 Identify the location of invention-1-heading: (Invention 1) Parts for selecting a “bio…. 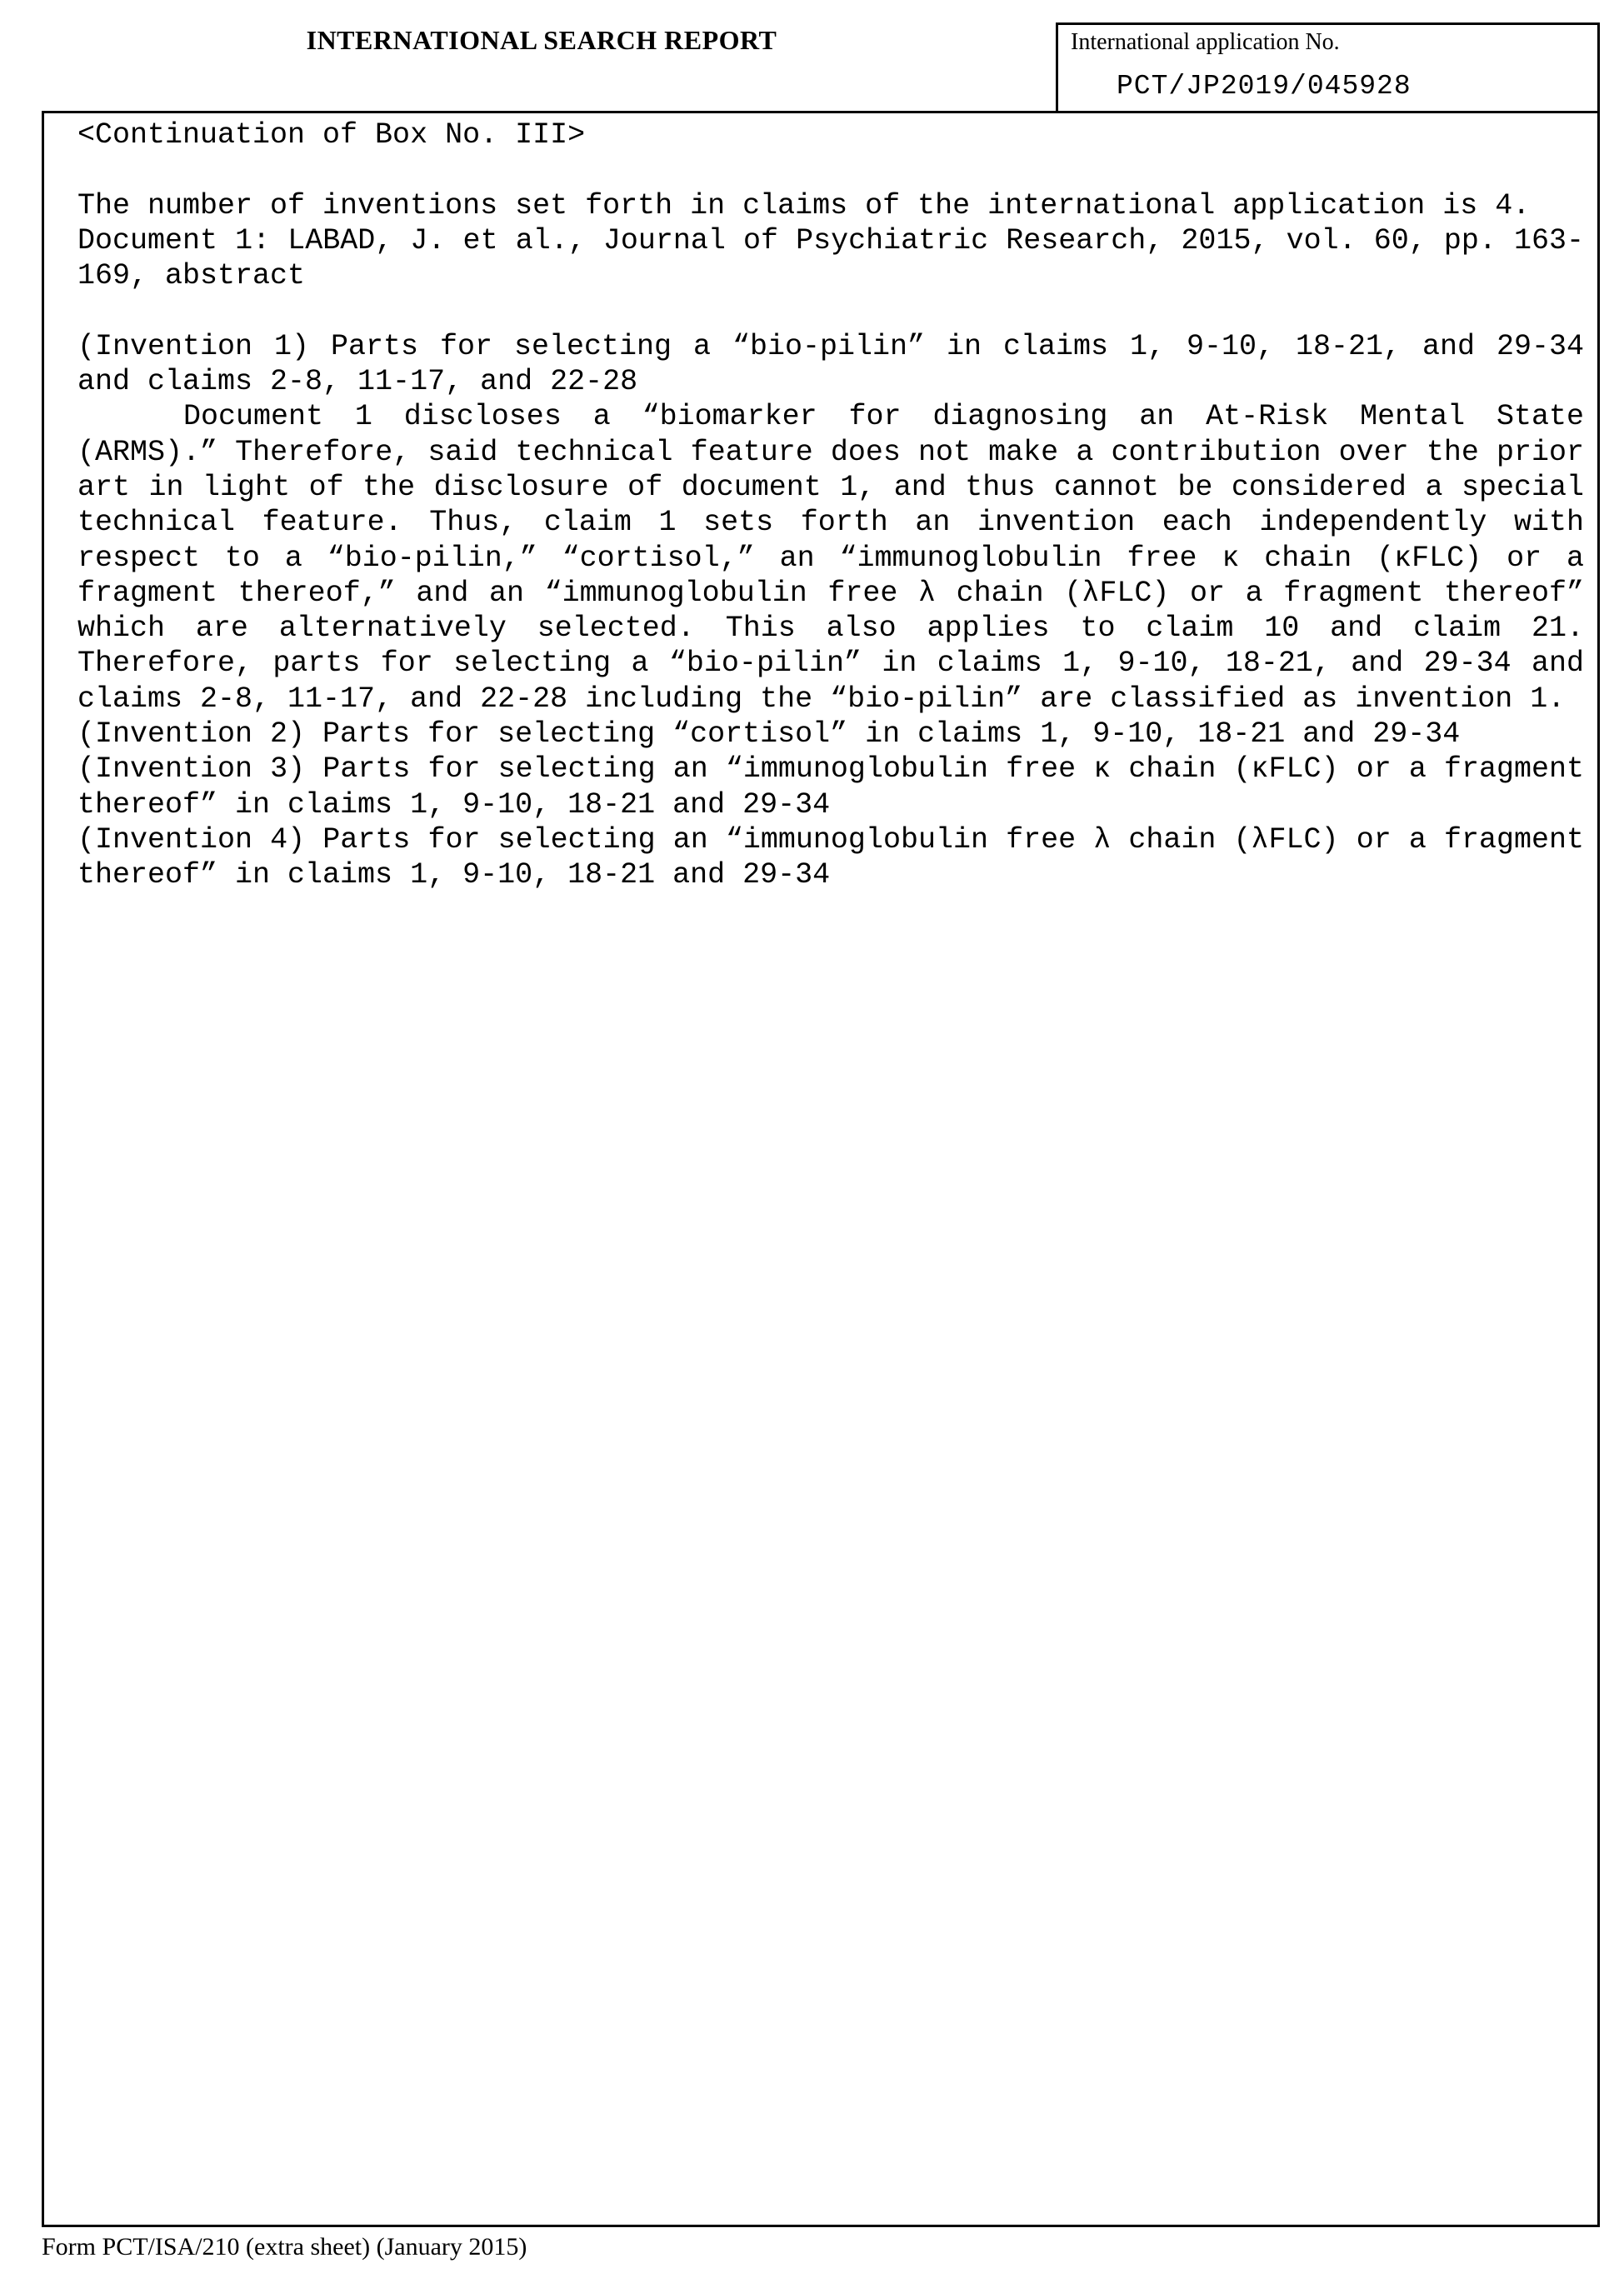
(830, 364).